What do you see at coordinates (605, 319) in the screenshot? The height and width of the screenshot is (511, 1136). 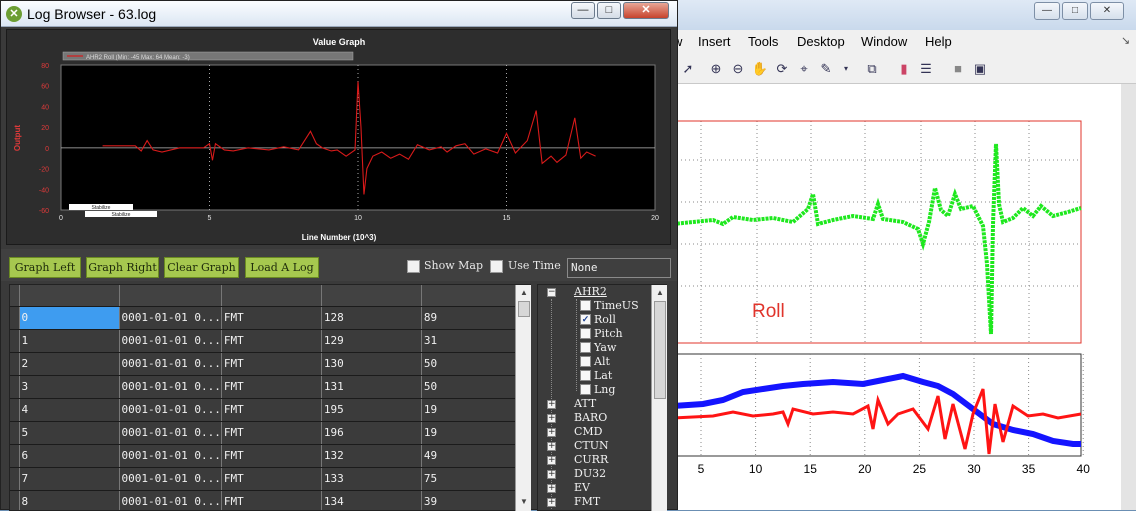 I see `tree-field-label: Roll` at bounding box center [605, 319].